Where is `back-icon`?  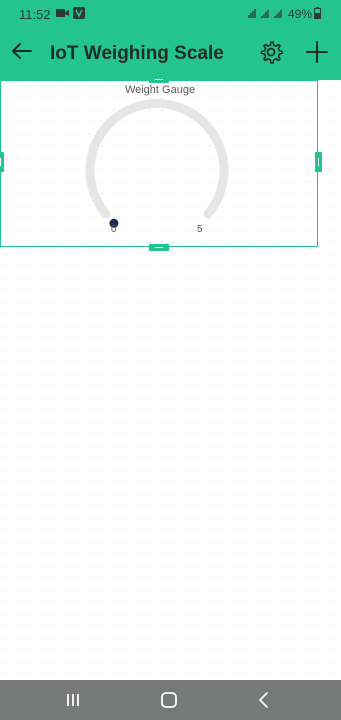 back-icon is located at coordinates (264, 700).